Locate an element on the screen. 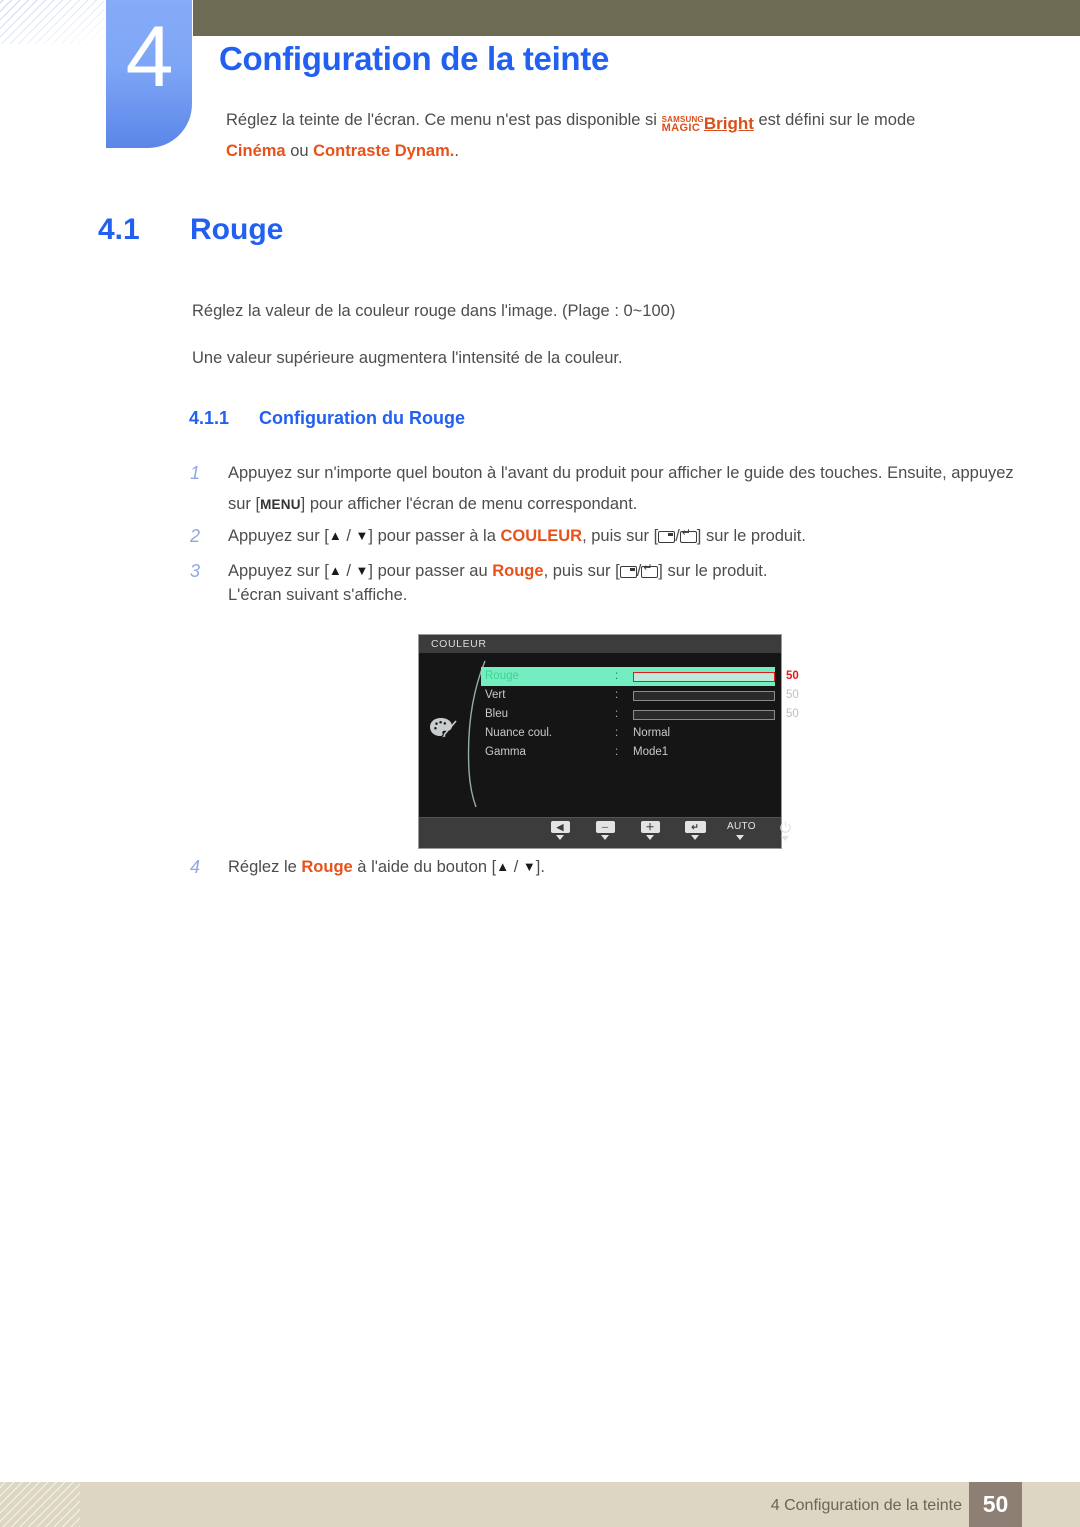 The image size is (1080, 1527). samsung-magic-bright-logo: SAMSUNG MAGIC Bright is located at coordinates (708, 122).